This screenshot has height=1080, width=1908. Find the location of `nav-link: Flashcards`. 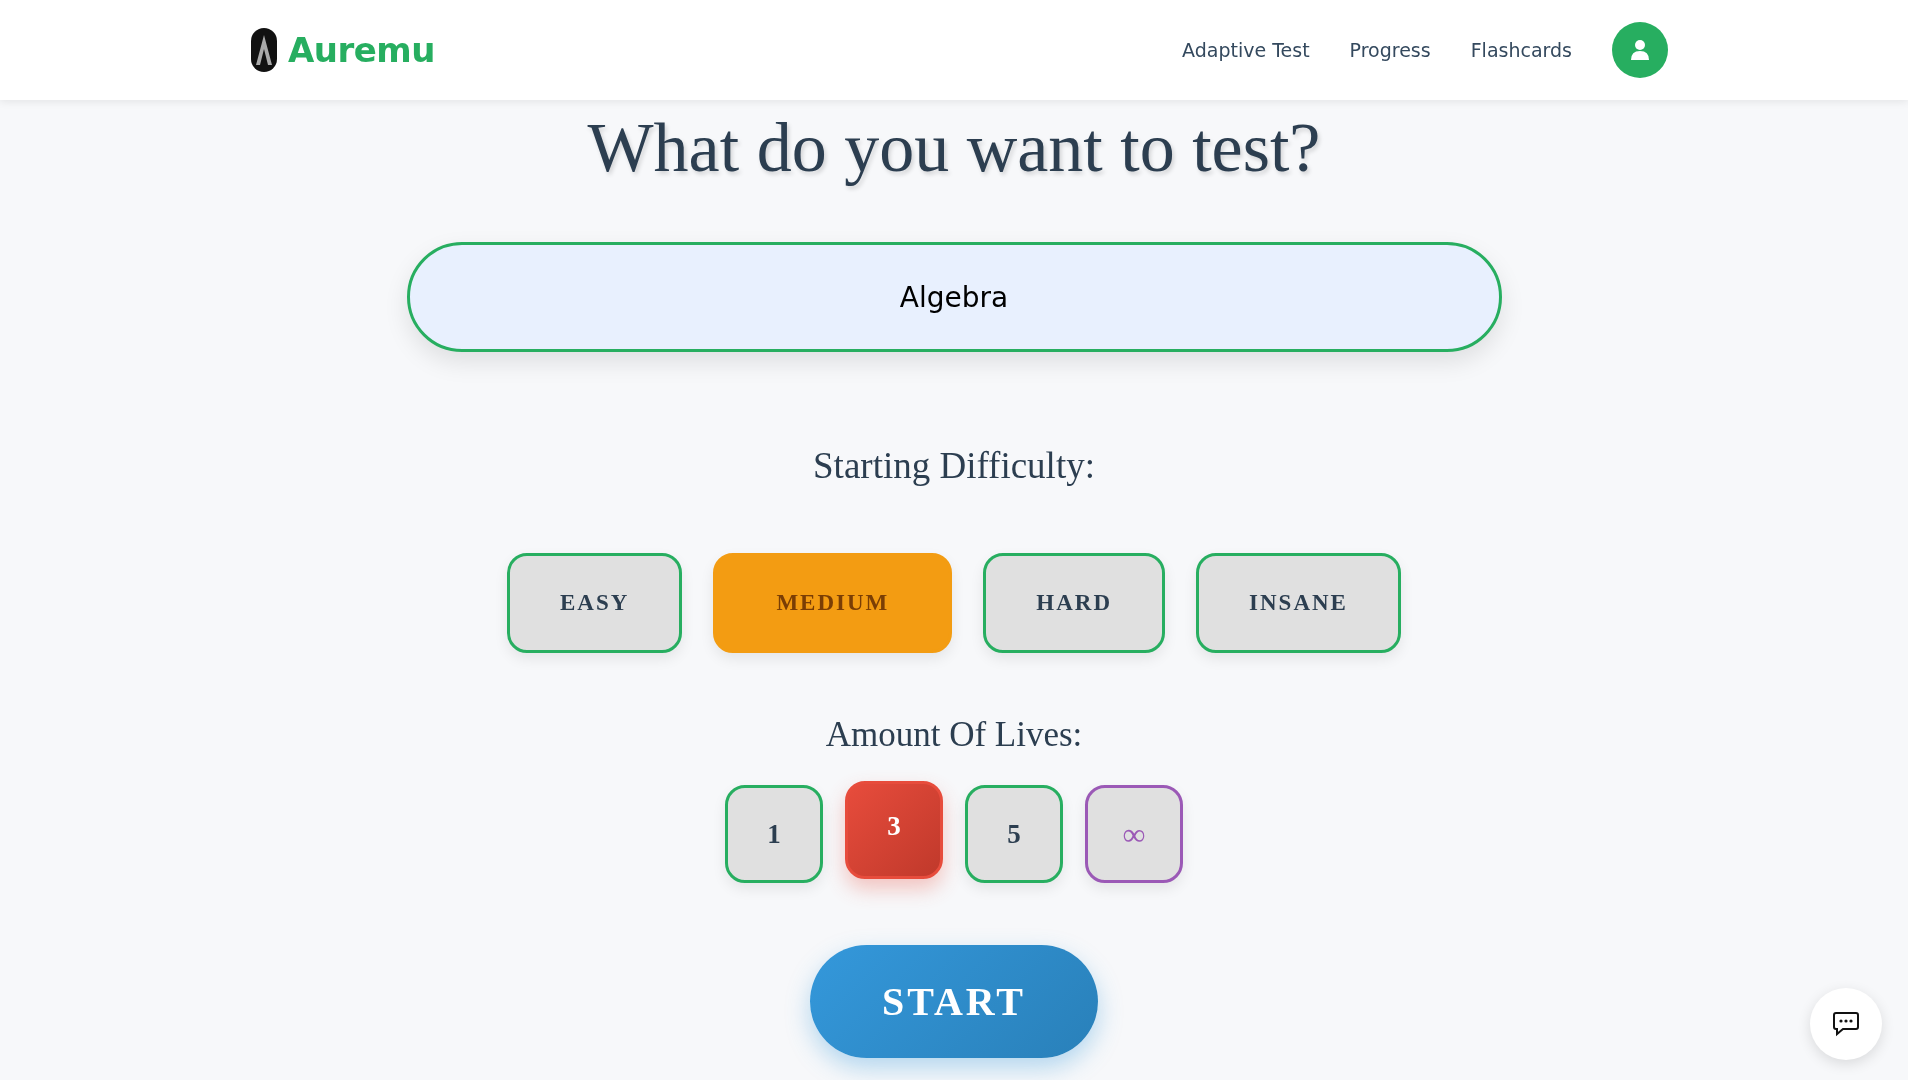

nav-link: Flashcards is located at coordinates (1521, 50).